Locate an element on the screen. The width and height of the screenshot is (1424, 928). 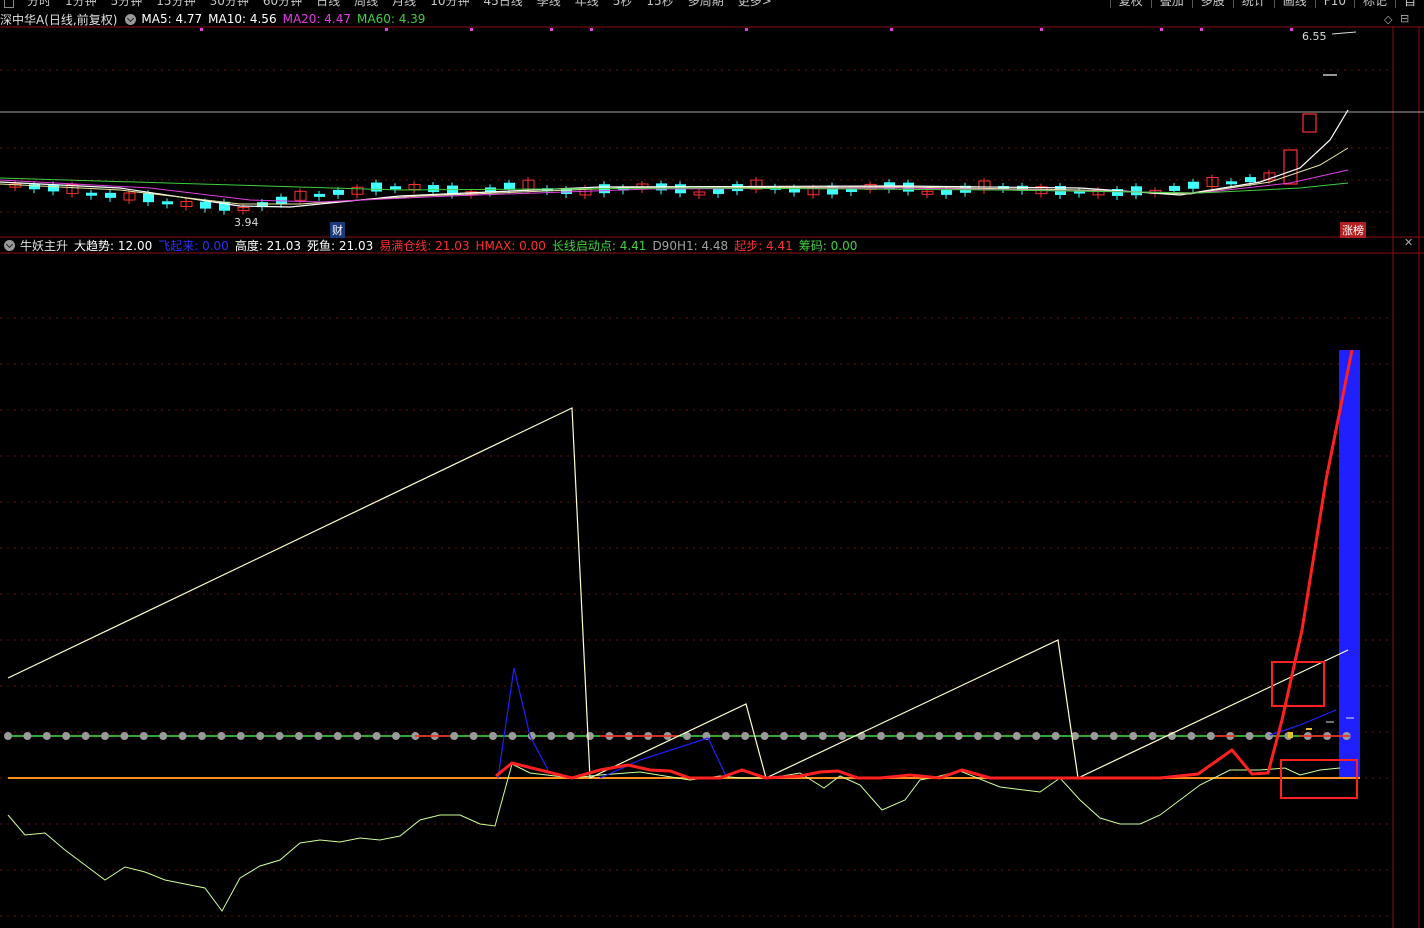
blue-column is located at coordinates (1349, 564).